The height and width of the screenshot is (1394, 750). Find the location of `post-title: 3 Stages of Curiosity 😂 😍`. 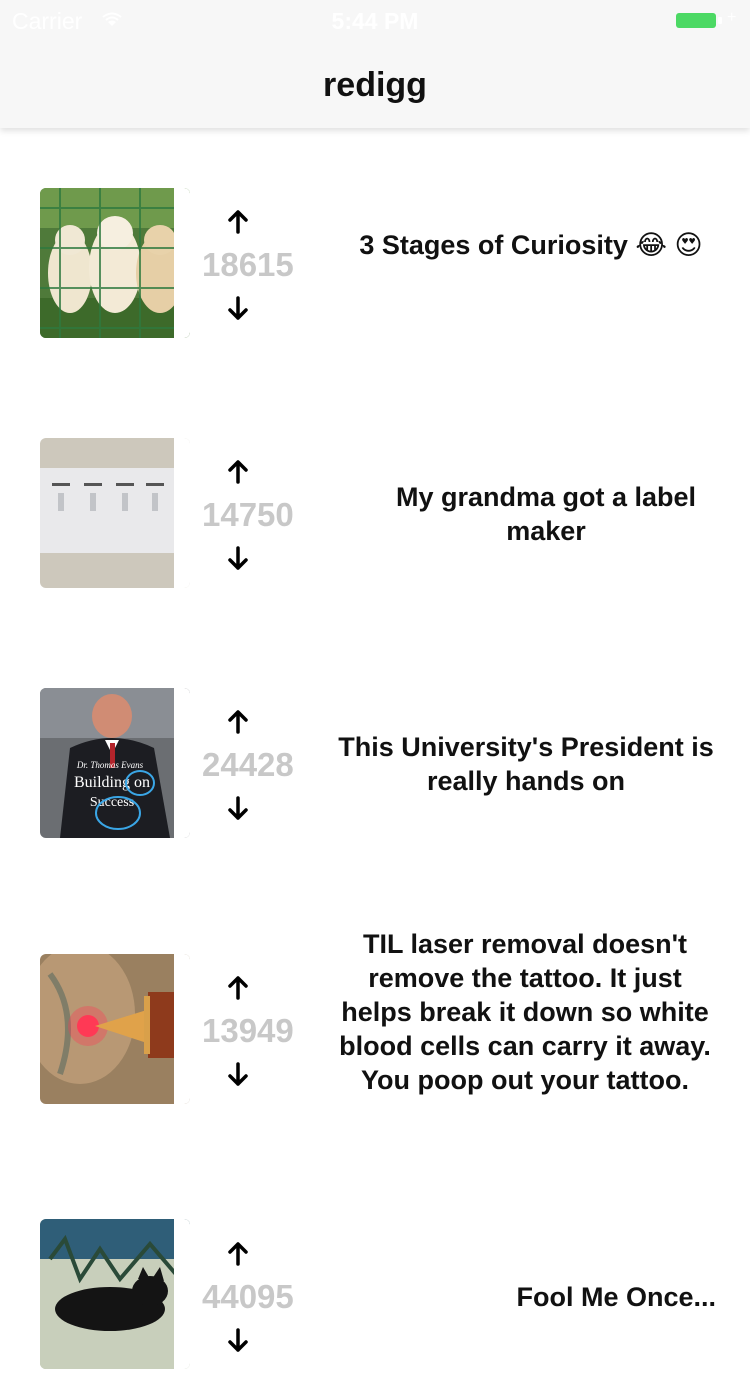

post-title: 3 Stages of Curiosity 😂 😍 is located at coordinates (531, 245).